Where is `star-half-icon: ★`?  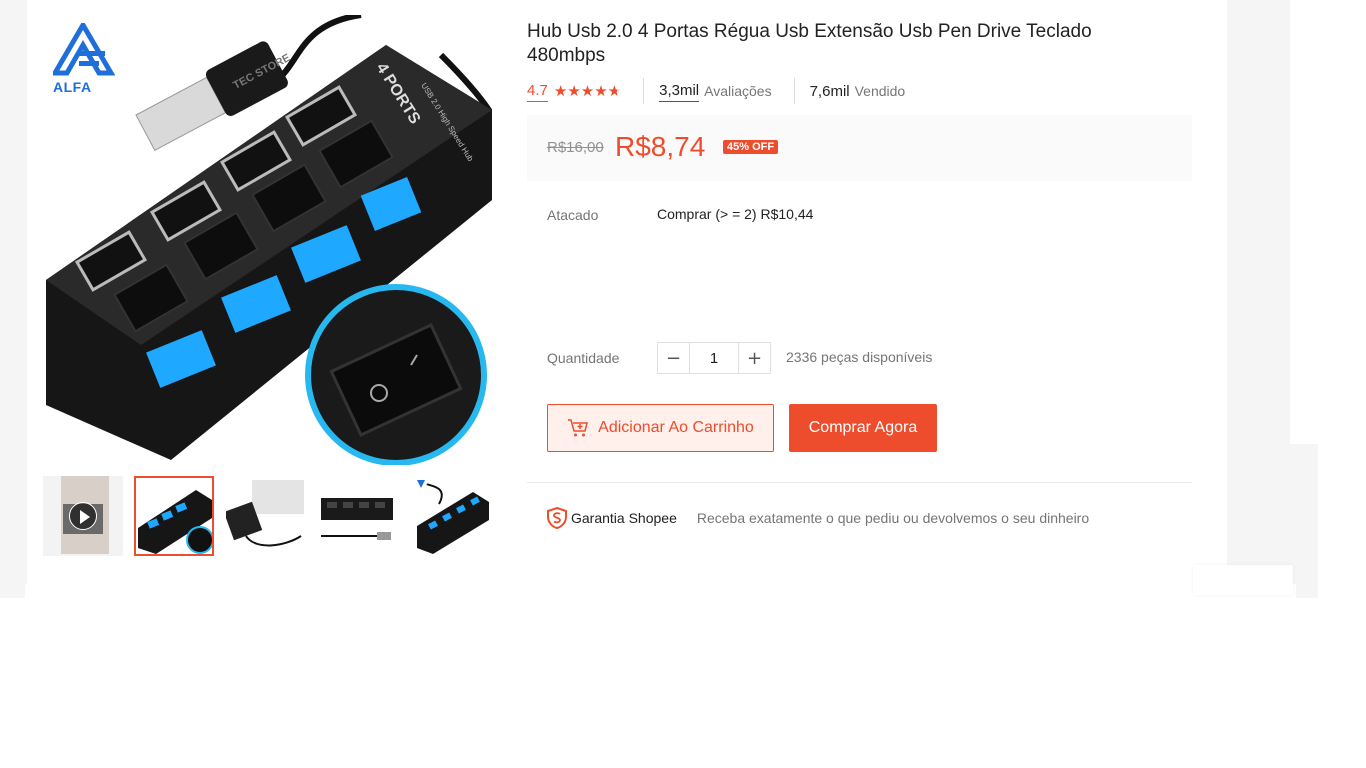 star-half-icon: ★ is located at coordinates (614, 91).